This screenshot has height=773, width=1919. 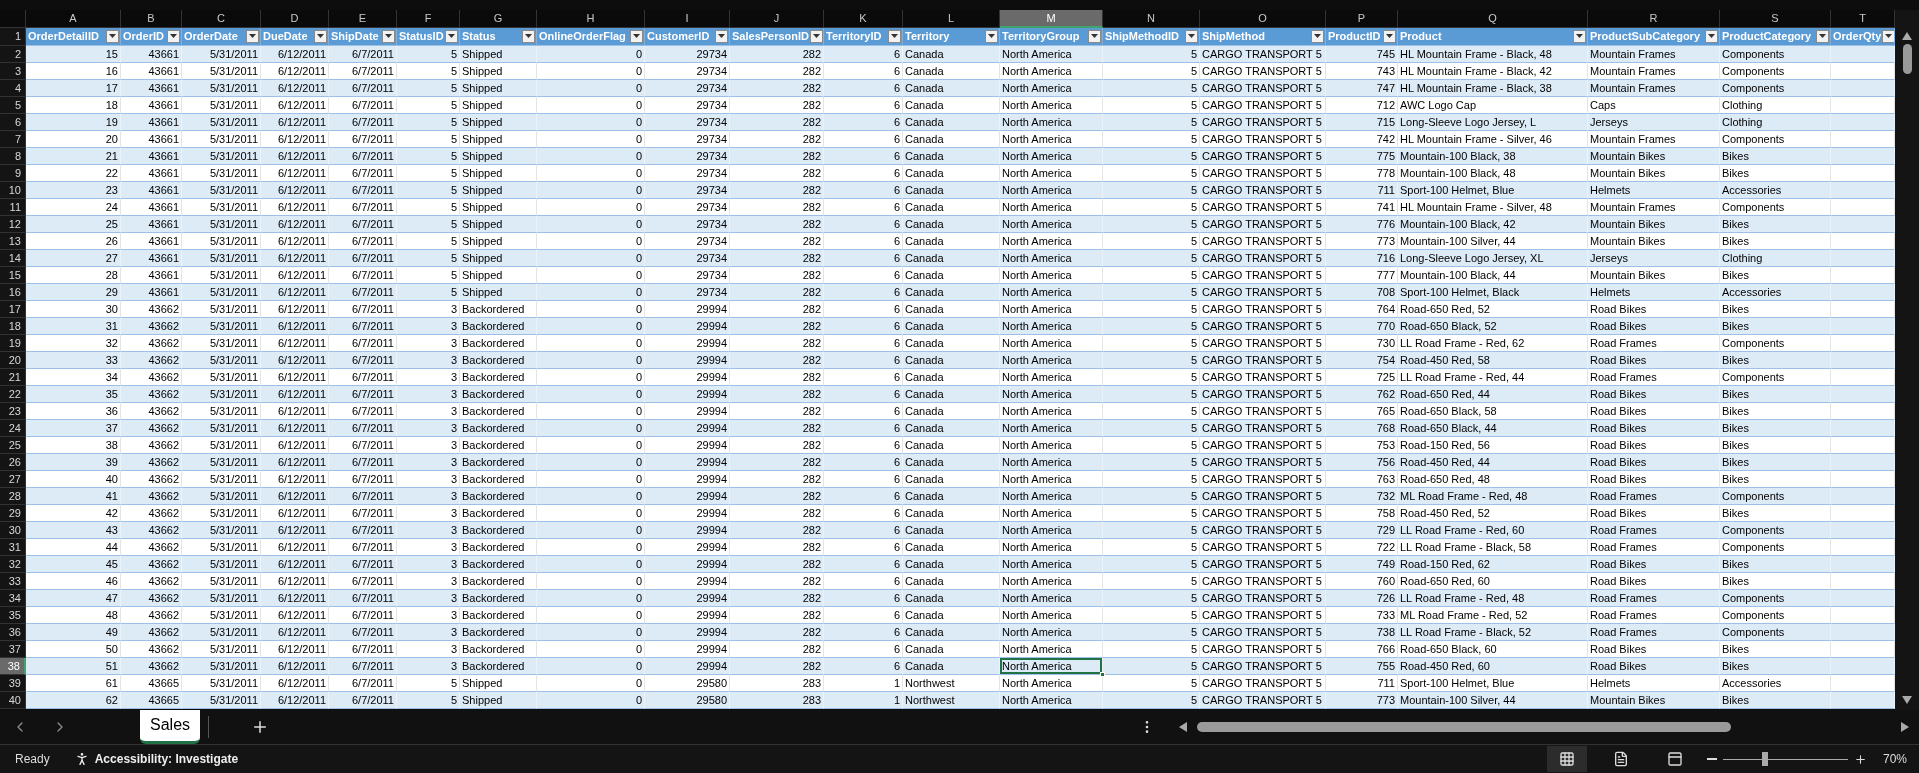 I want to click on grid-icon, so click(x=1566, y=759).